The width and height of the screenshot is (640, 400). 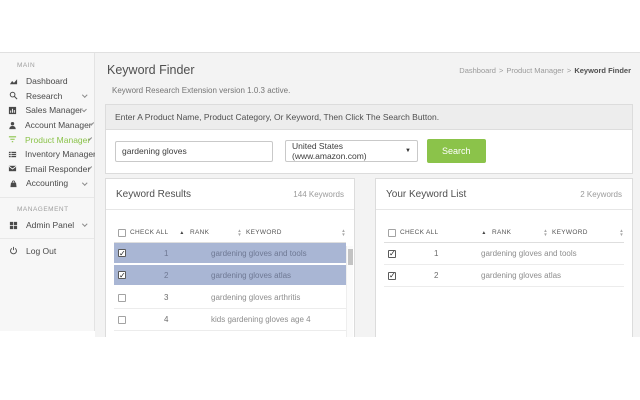 I want to click on sidebar-item-product-manager: Product Manager, so click(x=47, y=139).